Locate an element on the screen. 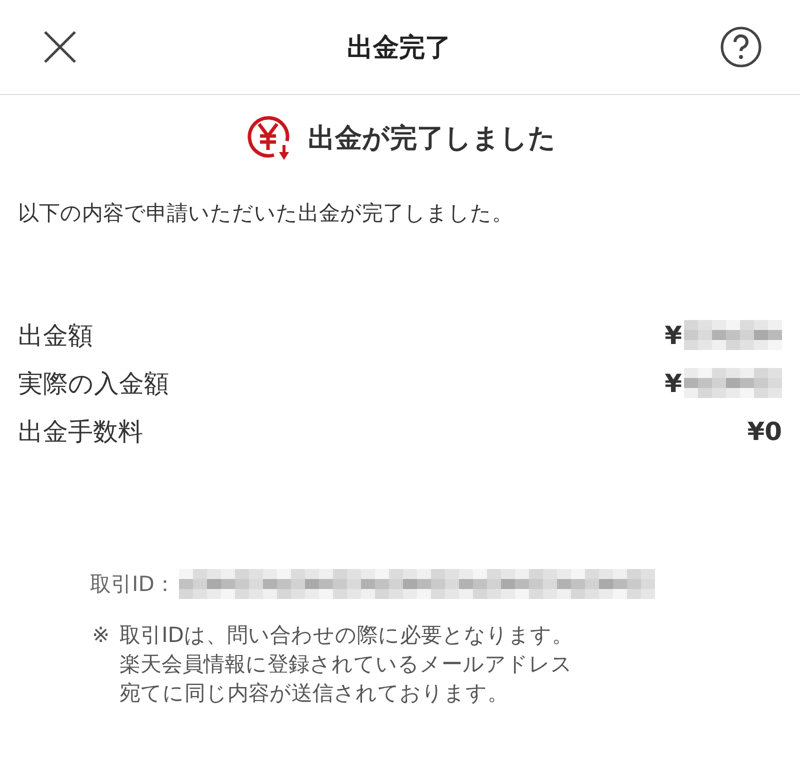 This screenshot has height=763, width=800. note-text: 宛てに同じ内容が送信されております。 is located at coordinates (315, 693).